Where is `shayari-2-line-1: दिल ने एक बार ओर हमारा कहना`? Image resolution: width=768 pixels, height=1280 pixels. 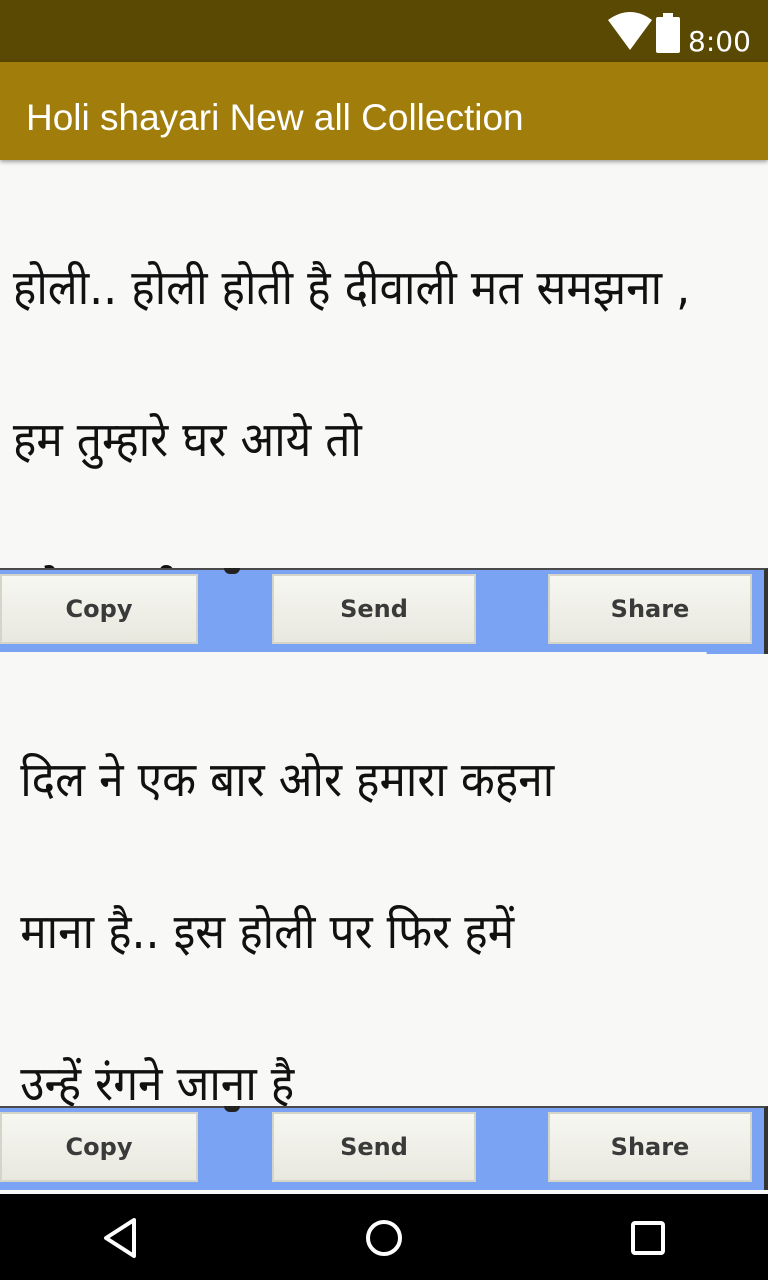 shayari-2-line-1: दिल ने एक बार ओर हमारा कहना is located at coordinates (287, 780).